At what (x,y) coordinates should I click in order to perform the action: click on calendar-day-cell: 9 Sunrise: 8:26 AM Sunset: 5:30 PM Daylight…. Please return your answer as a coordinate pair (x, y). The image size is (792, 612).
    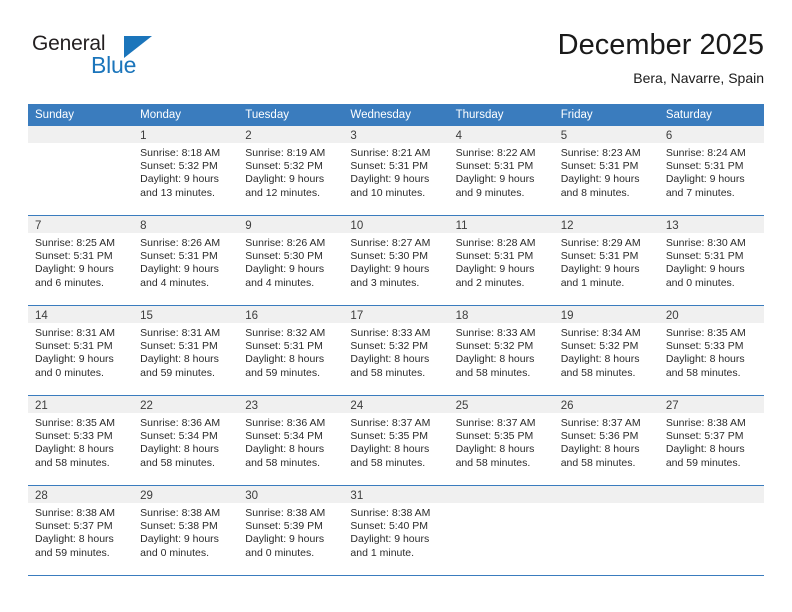
    Looking at the image, I should click on (291, 260).